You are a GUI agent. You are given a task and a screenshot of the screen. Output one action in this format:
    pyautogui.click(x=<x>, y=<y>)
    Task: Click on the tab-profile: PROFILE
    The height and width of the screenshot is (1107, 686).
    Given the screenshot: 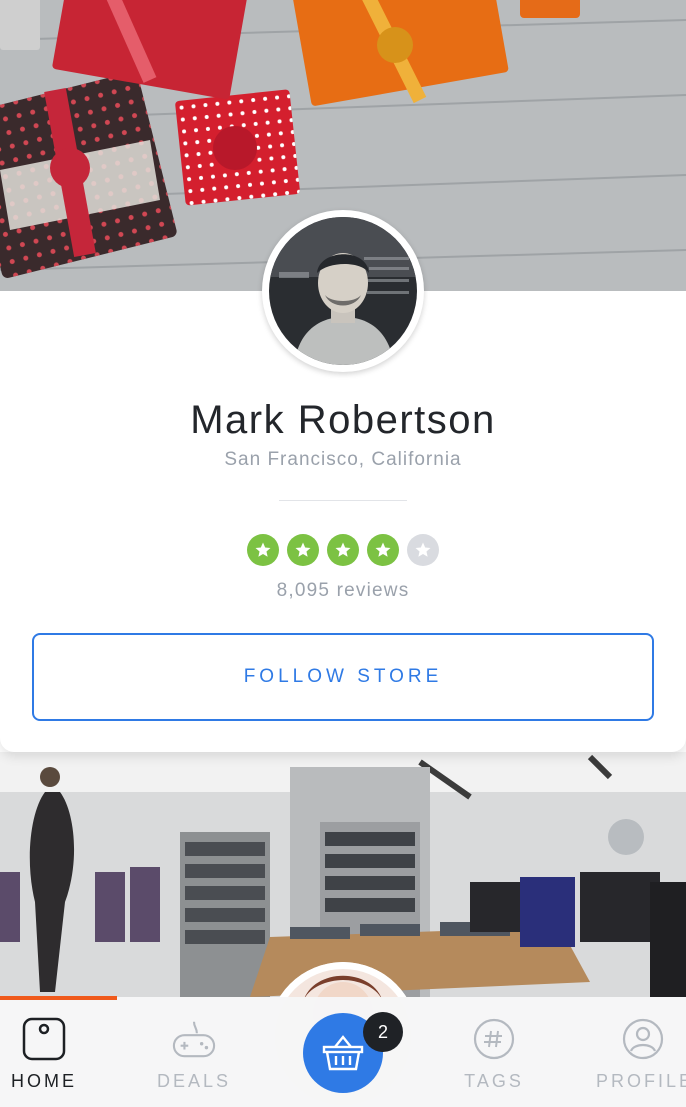 What is the action you would take?
    pyautogui.click(x=641, y=1052)
    